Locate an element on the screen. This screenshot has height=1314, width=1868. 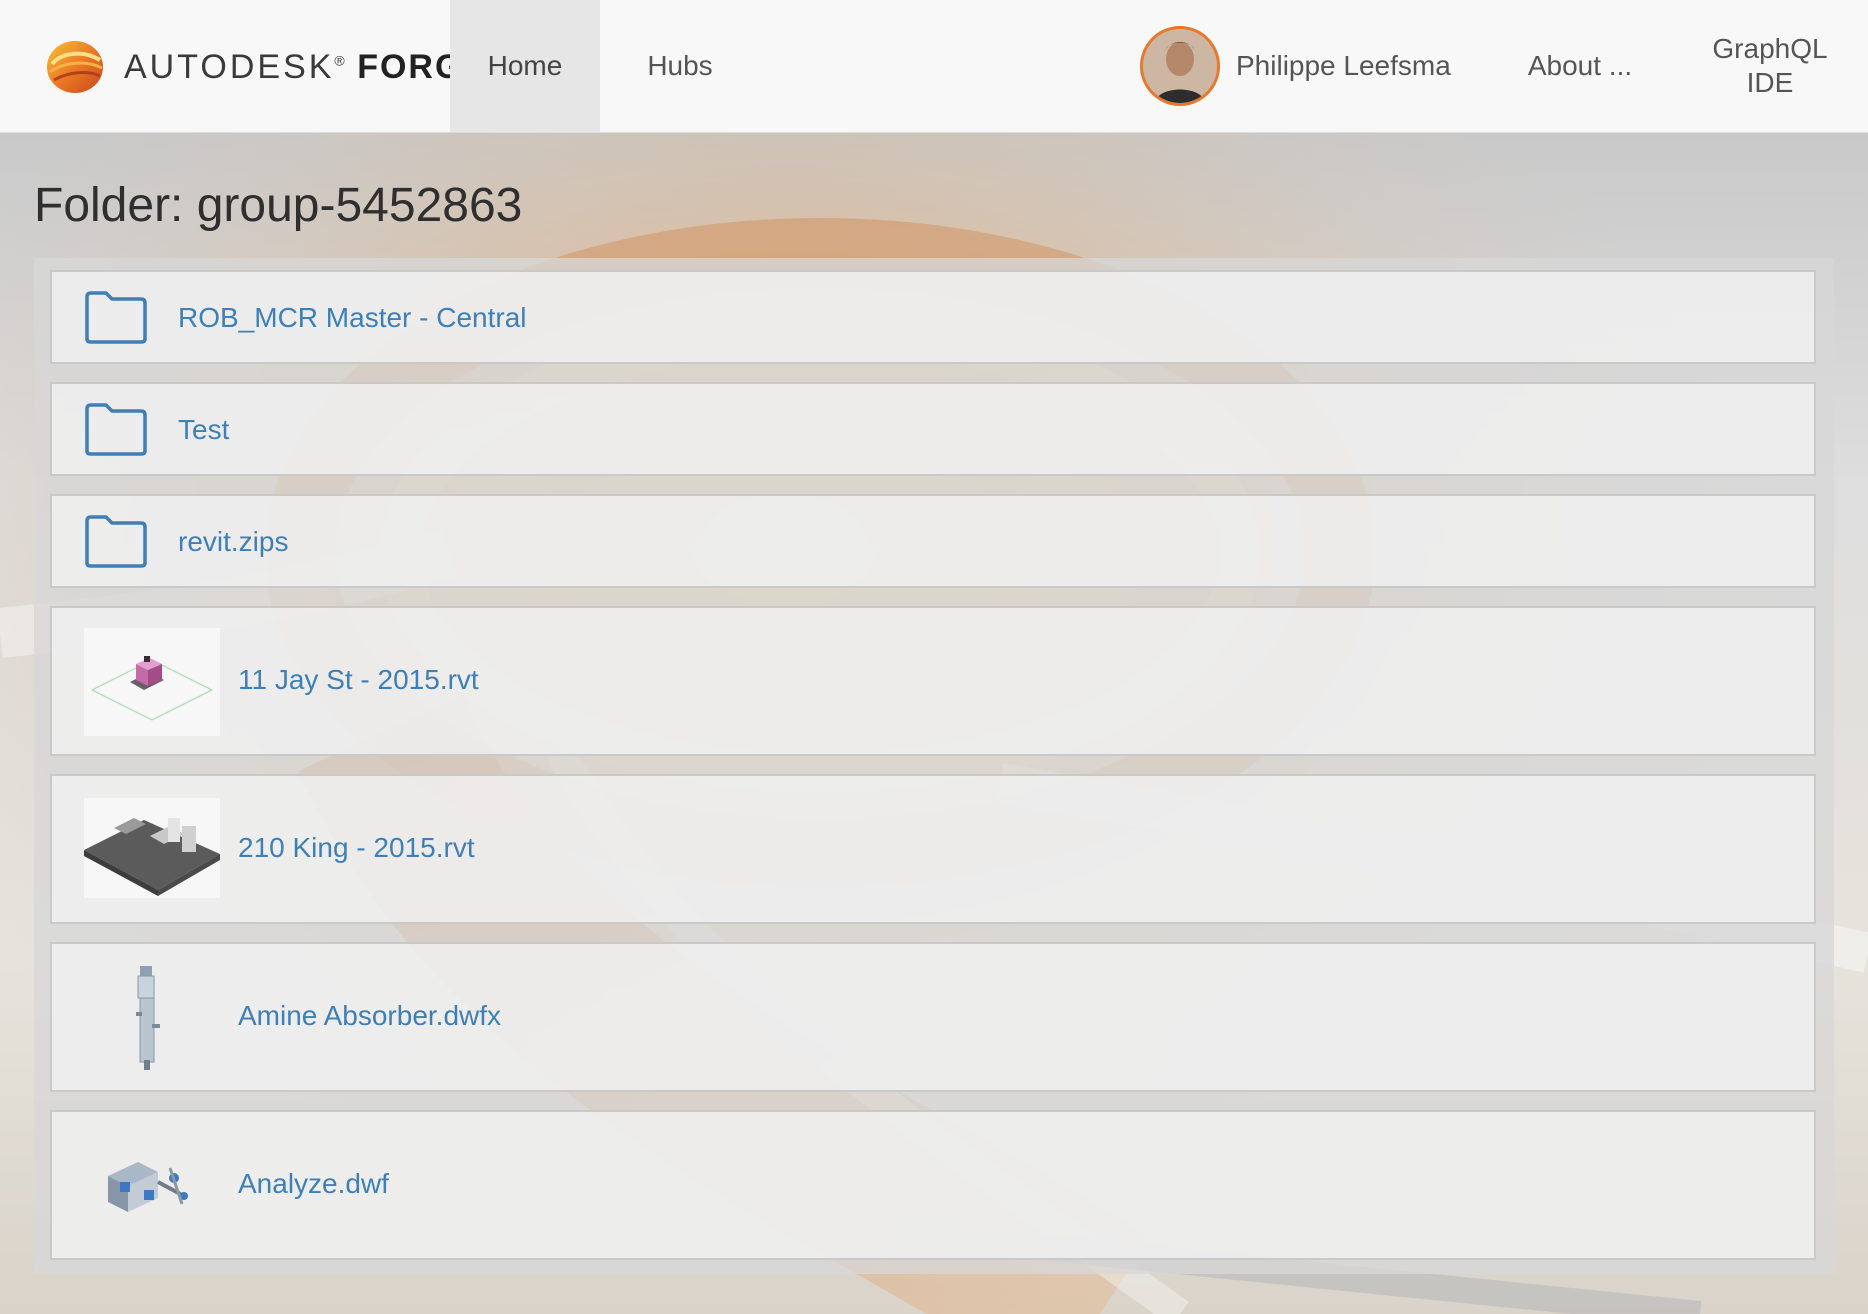
item-name-link: 210 King - 2015.rvt is located at coordinates (356, 848).